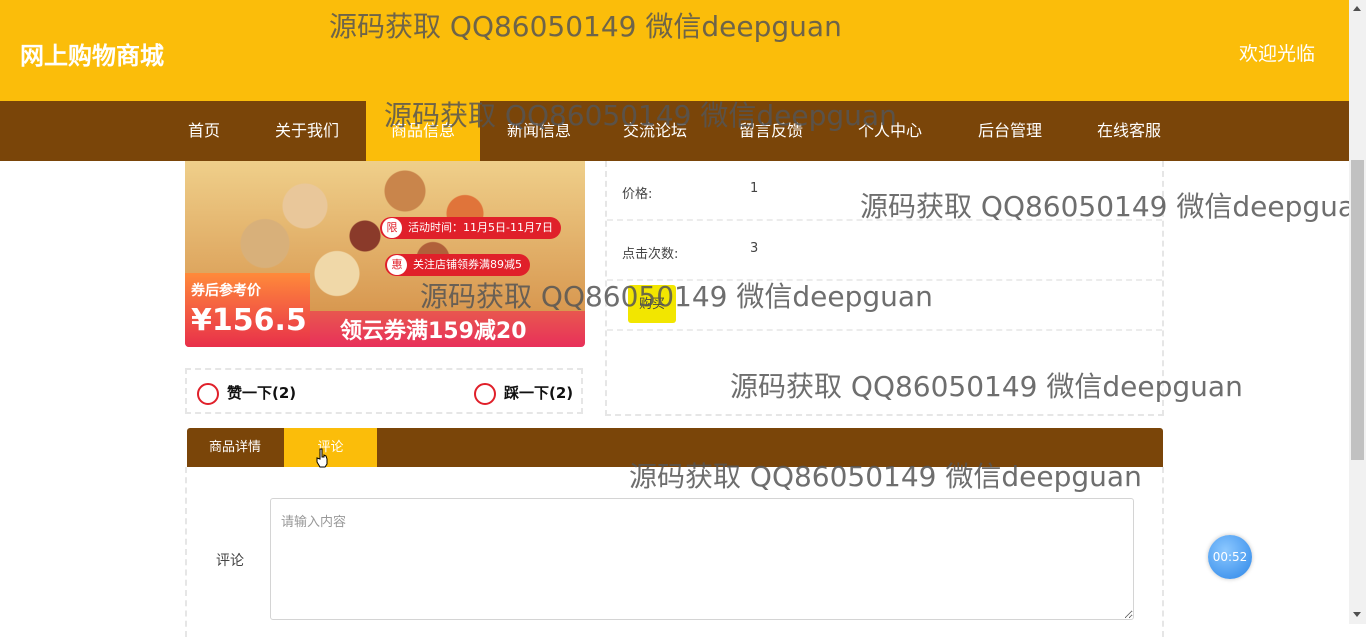 Image resolution: width=1366 pixels, height=637 pixels. What do you see at coordinates (1357, 614) in the screenshot?
I see `scroll-down-arrow-icon` at bounding box center [1357, 614].